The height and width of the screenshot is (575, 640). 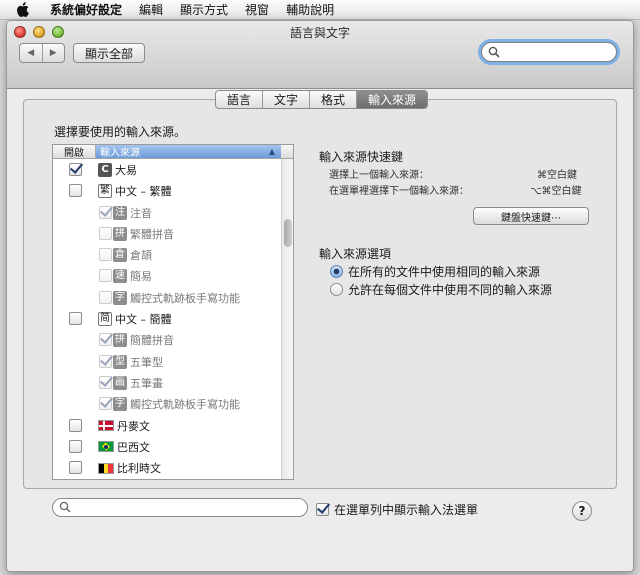 I want to click on list-item: 巴西文, so click(x=173, y=446).